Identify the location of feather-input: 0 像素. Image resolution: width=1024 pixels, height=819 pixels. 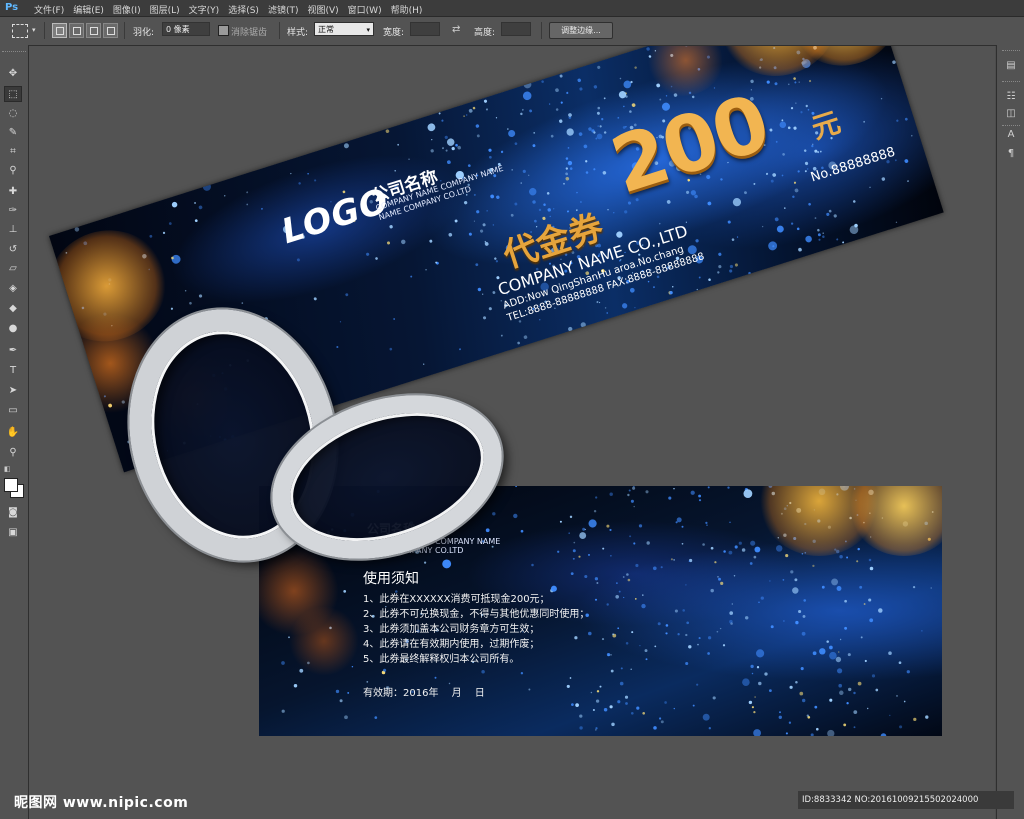
(186, 29).